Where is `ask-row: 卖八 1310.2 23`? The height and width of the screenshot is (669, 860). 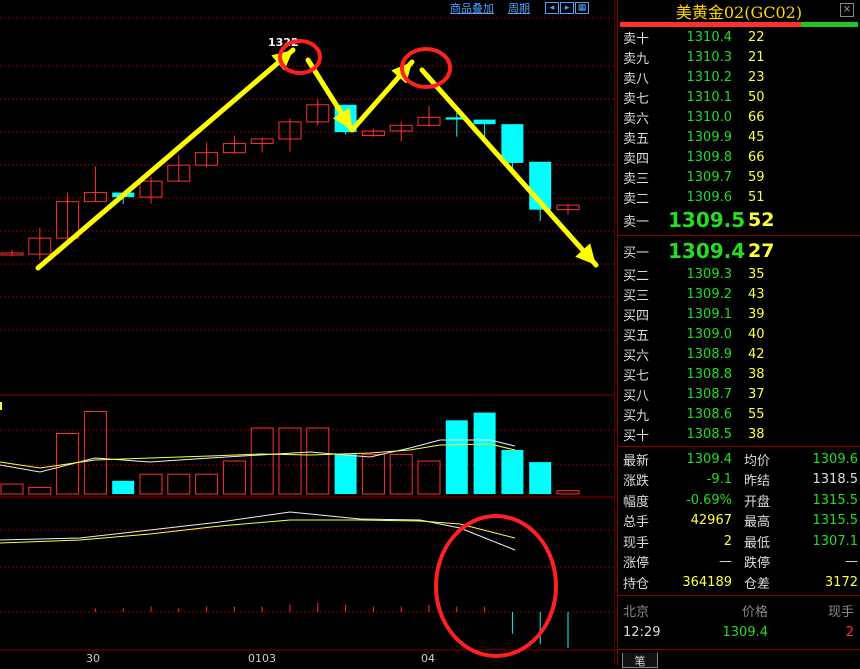 ask-row: 卖八 1310.2 23 is located at coordinates (739, 77).